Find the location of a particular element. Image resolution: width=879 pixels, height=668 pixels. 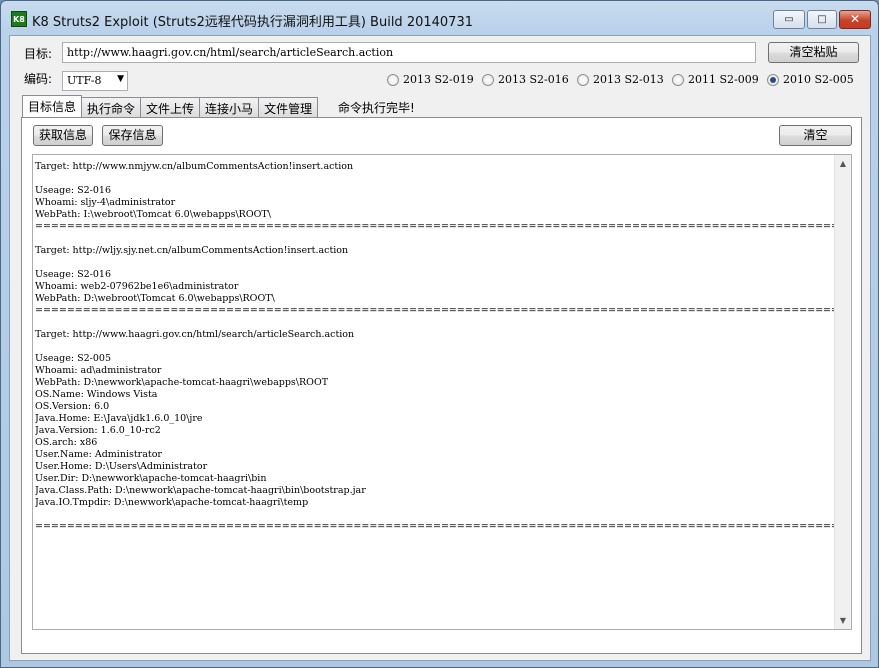

exploit-radio-s2-019: 2013 S2-019 is located at coordinates (430, 79).